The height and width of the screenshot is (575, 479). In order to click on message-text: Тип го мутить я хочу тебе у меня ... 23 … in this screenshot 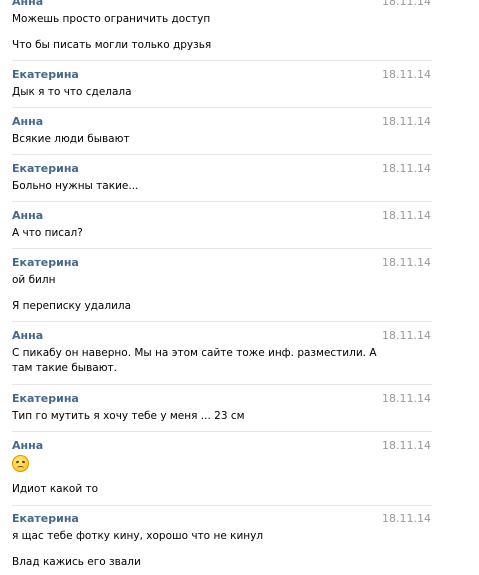, I will do `click(128, 416)`.